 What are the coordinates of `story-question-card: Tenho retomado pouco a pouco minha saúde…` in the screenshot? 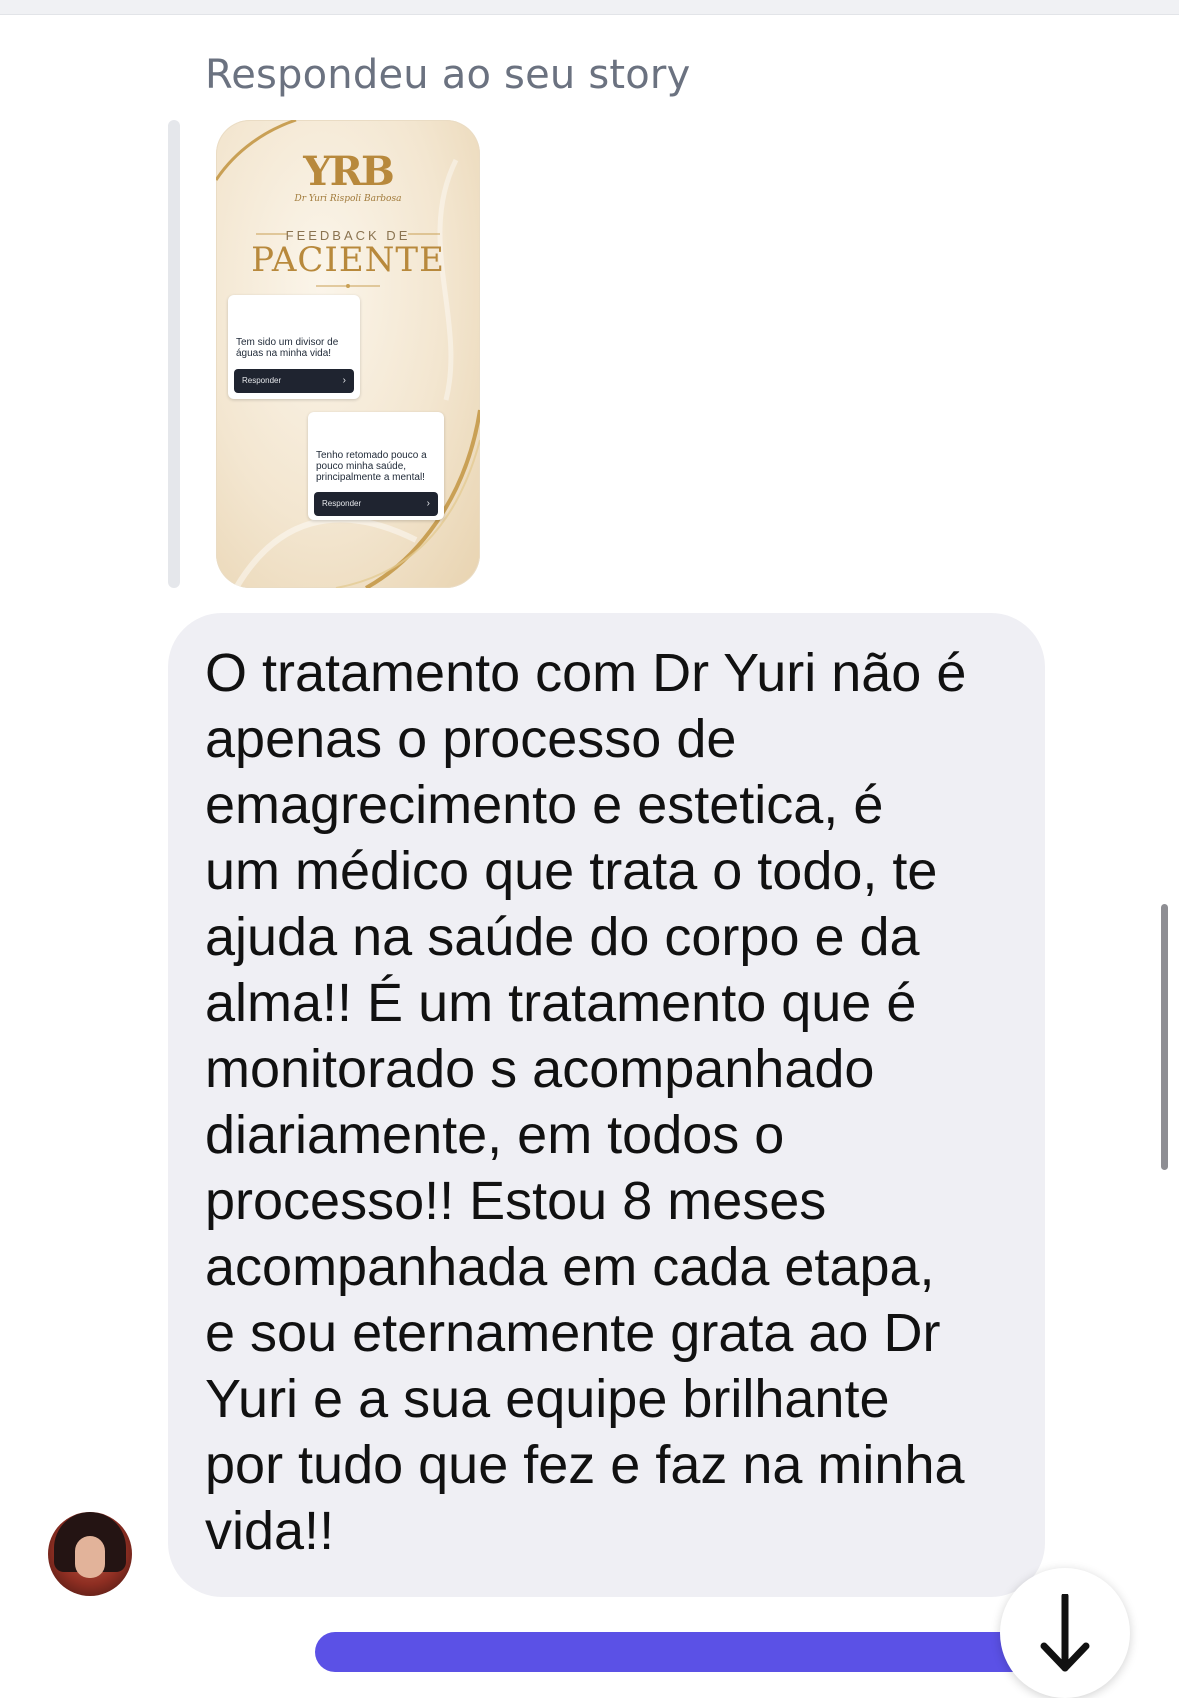 It's located at (376, 466).